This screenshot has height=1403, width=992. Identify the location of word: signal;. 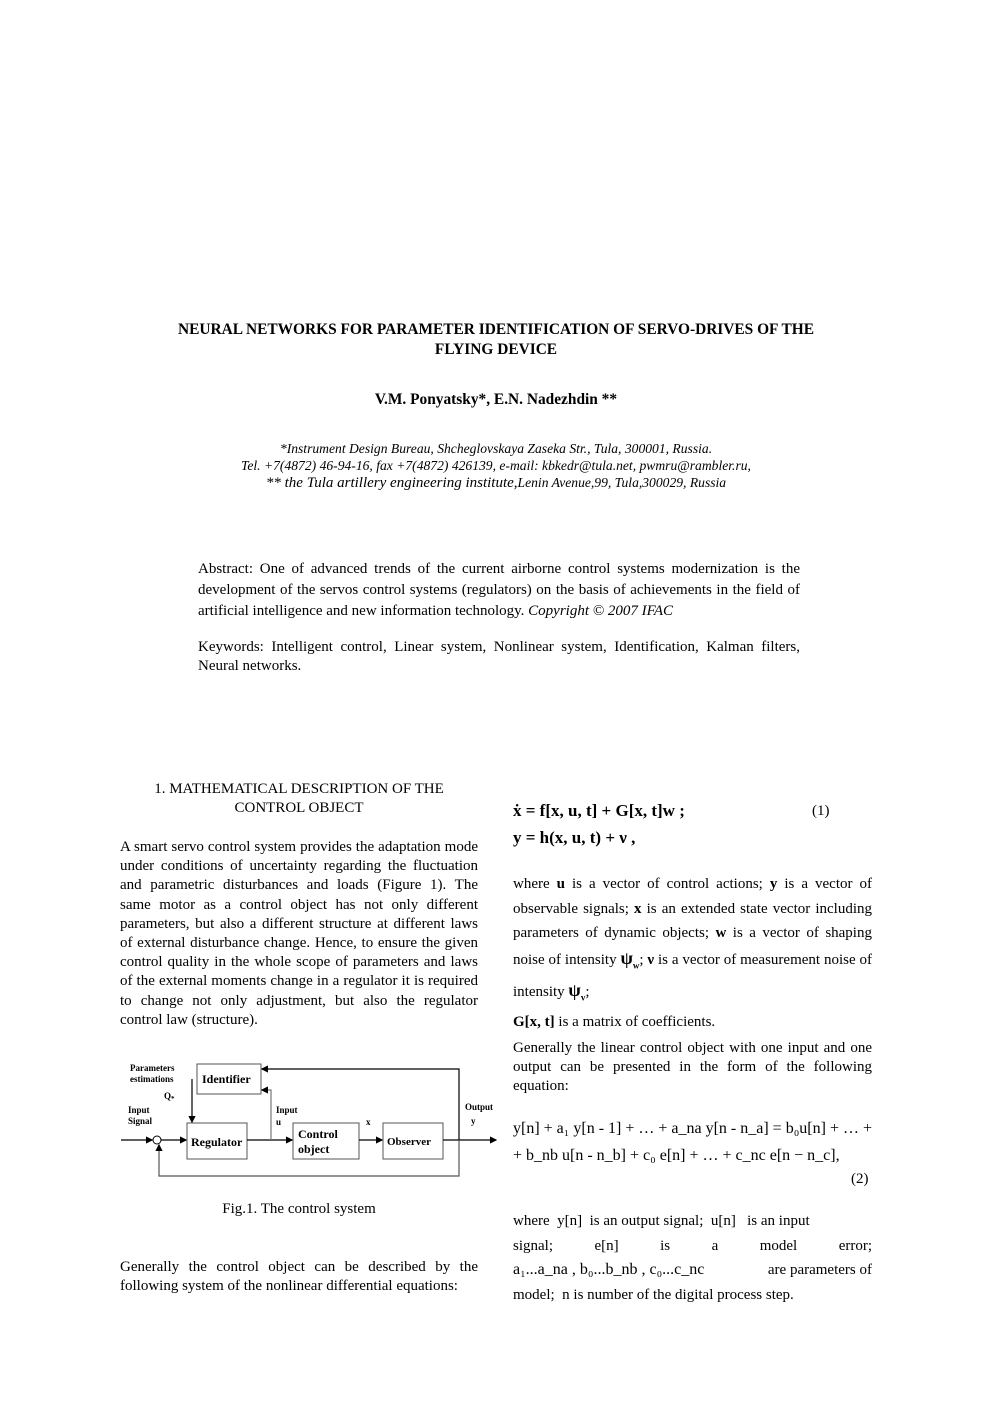
(533, 1245).